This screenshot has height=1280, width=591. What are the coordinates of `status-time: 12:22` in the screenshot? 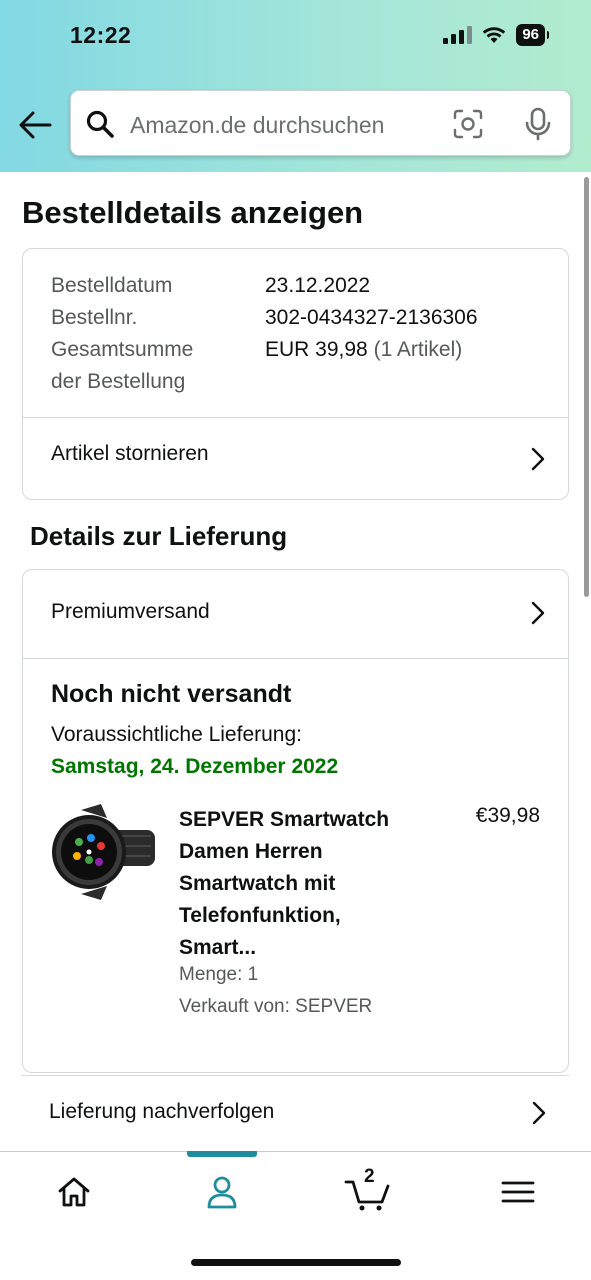 It's located at (101, 35).